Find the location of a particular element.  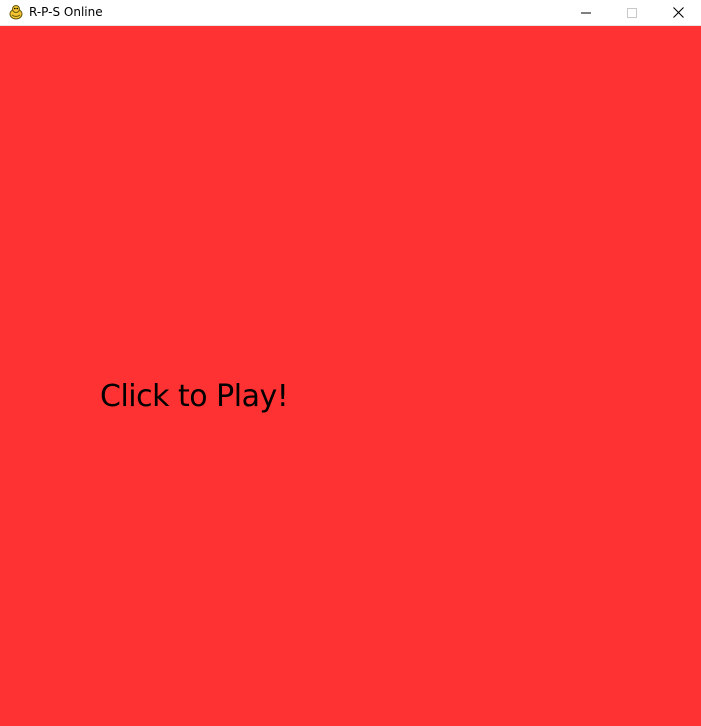

minimize-icon is located at coordinates (586, 12).